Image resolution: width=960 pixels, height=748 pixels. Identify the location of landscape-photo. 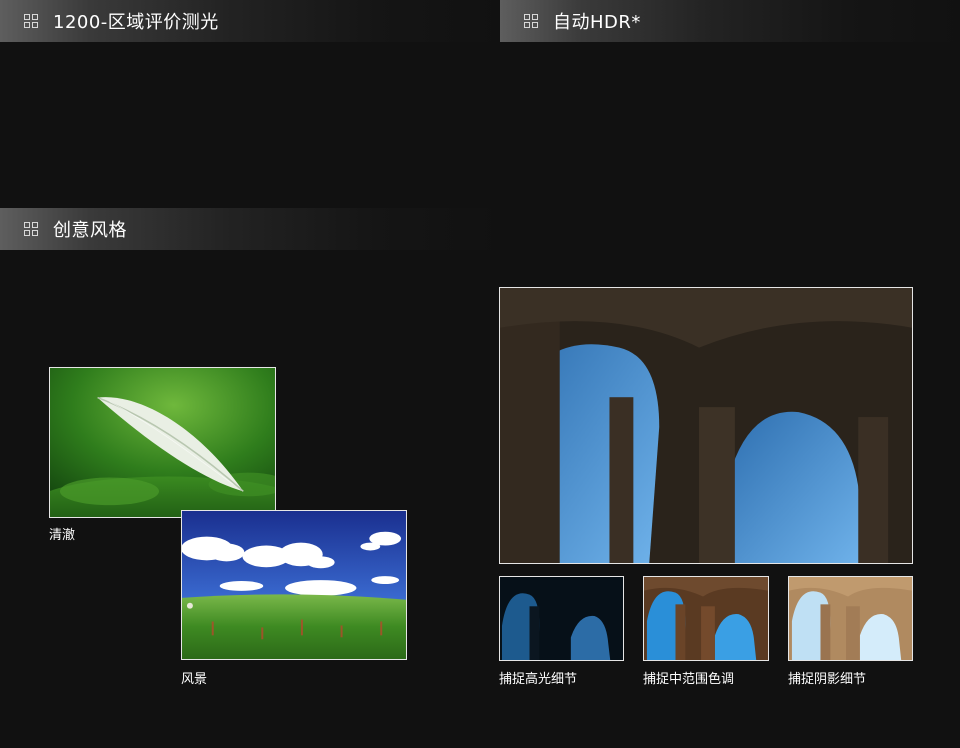
(294, 585).